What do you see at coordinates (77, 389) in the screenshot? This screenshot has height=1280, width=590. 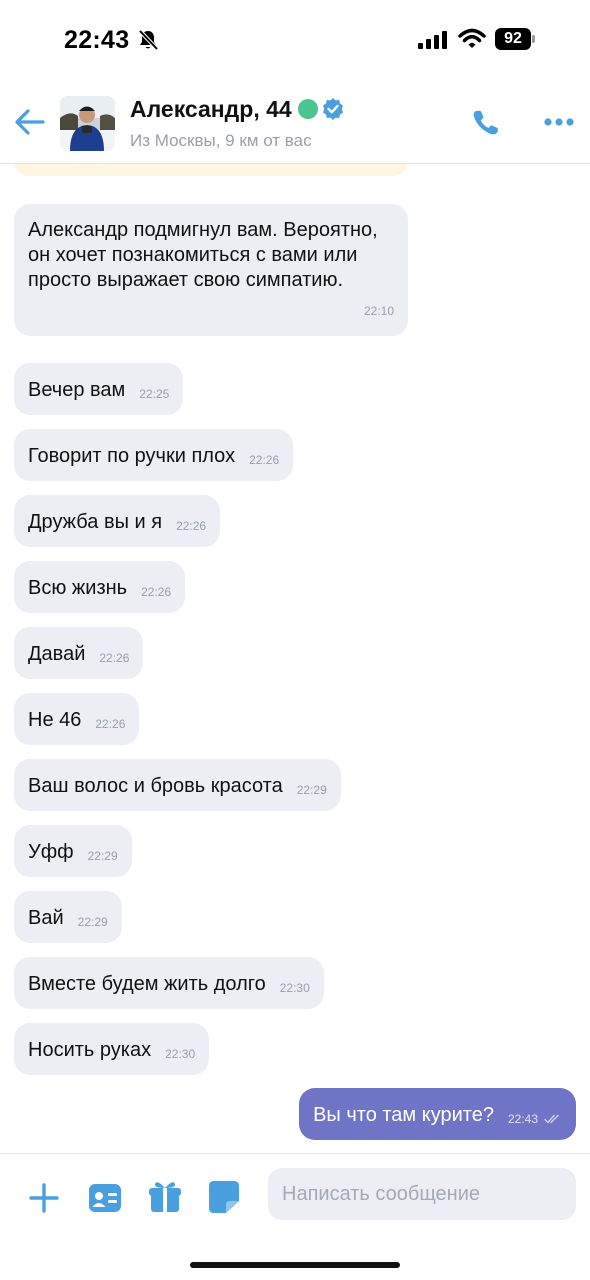 I see `message-text: Вечер вам` at bounding box center [77, 389].